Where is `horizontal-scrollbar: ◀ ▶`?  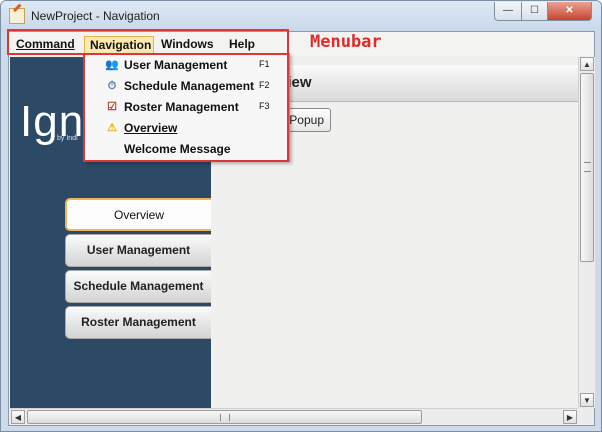
horizontal-scrollbar: ◀ ▶ is located at coordinates (294, 416).